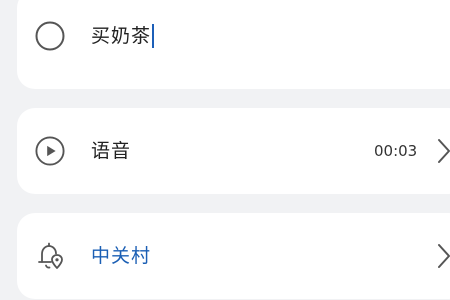  I want to click on location-label: 中关村, so click(121, 256).